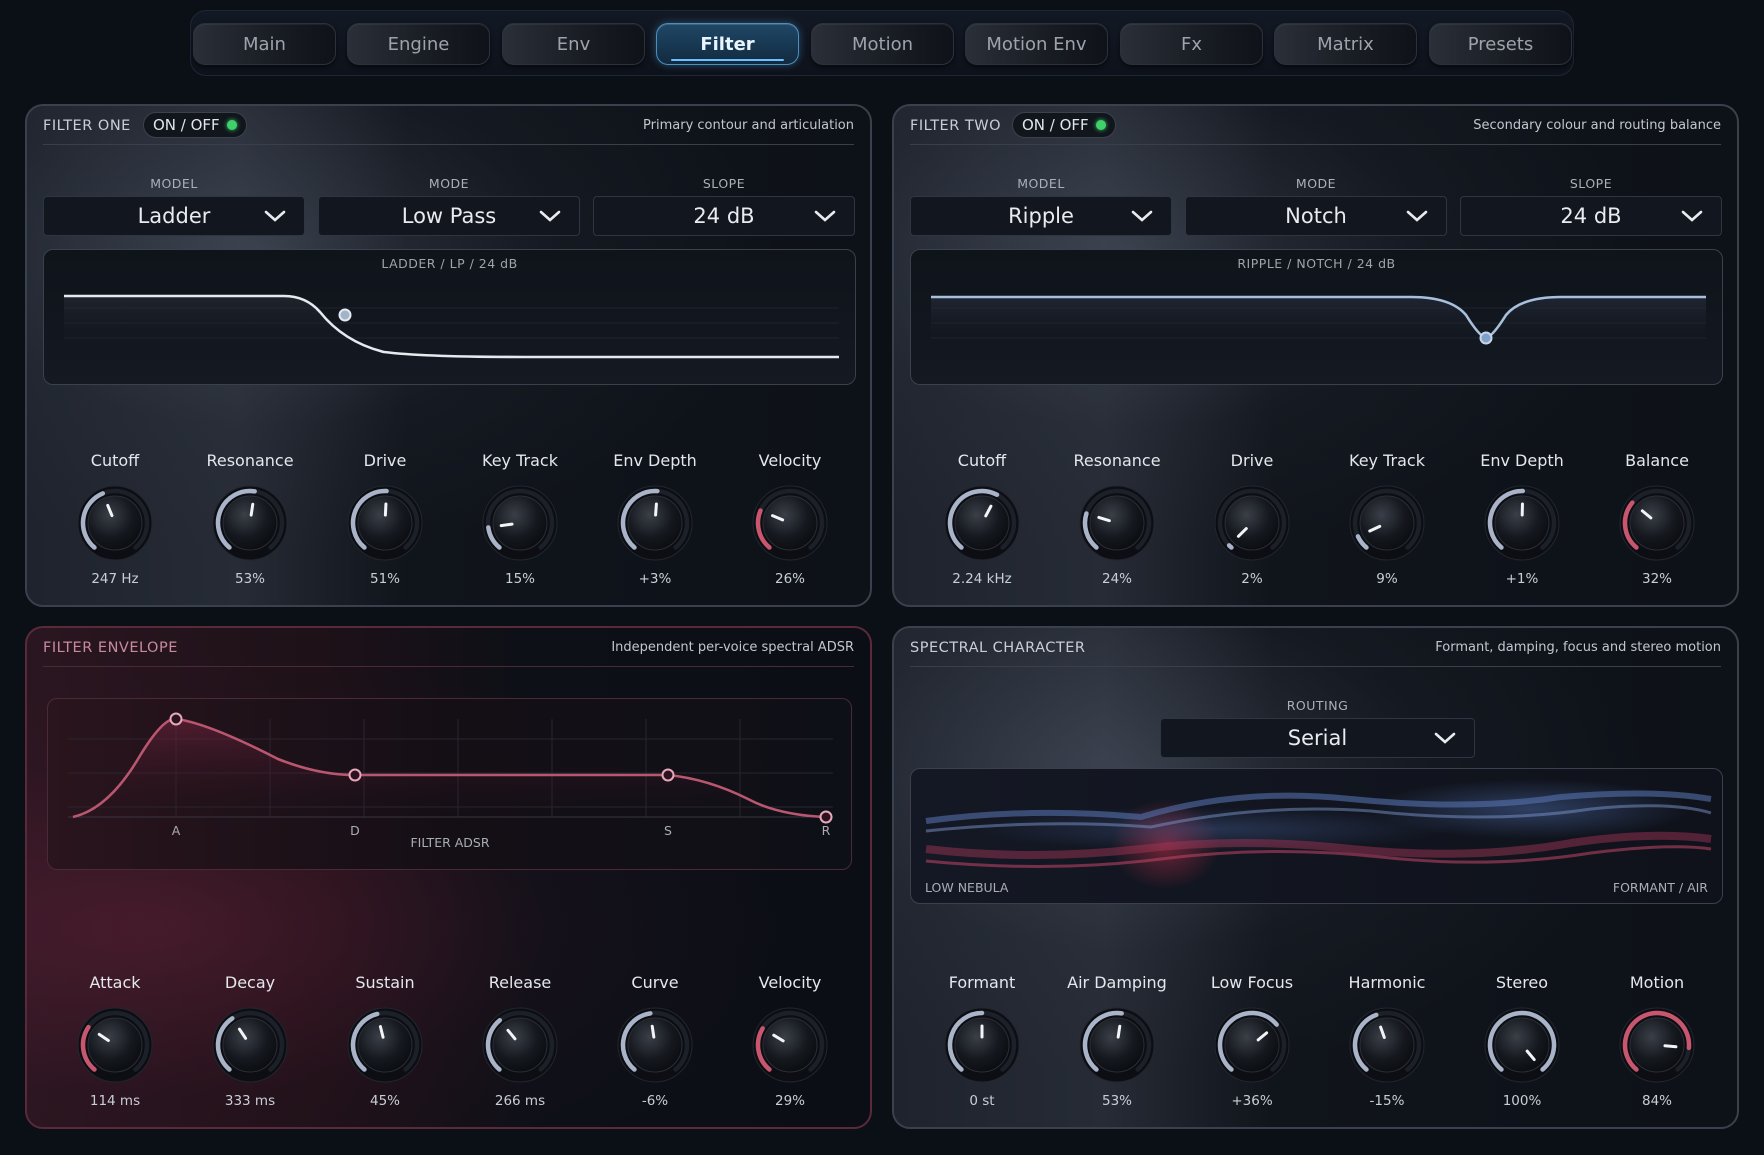  Describe the element at coordinates (449, 317) in the screenshot. I see `filter-one-response-graph: LADDER / LP / 24 dB` at that location.